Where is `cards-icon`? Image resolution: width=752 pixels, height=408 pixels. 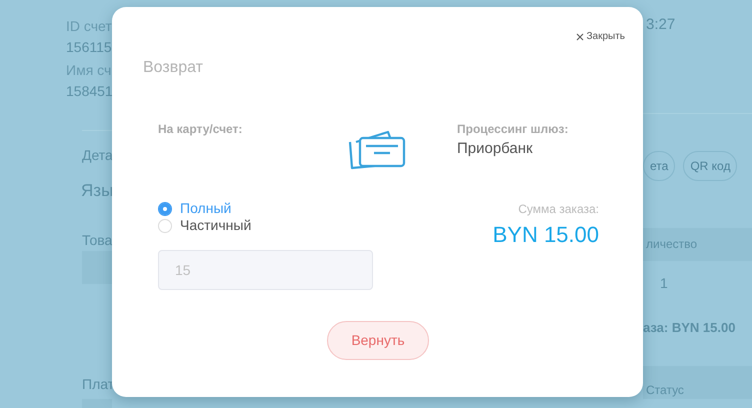
cards-icon is located at coordinates (377, 150).